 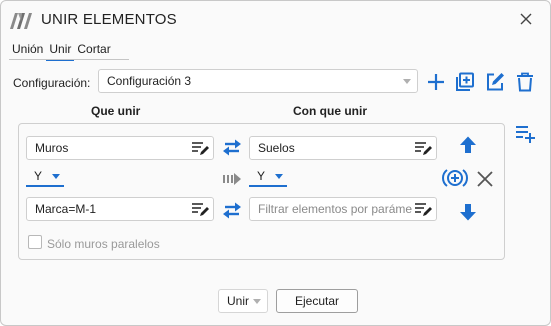 What do you see at coordinates (238, 301) in the screenshot?
I see `mode-select-value: Unir` at bounding box center [238, 301].